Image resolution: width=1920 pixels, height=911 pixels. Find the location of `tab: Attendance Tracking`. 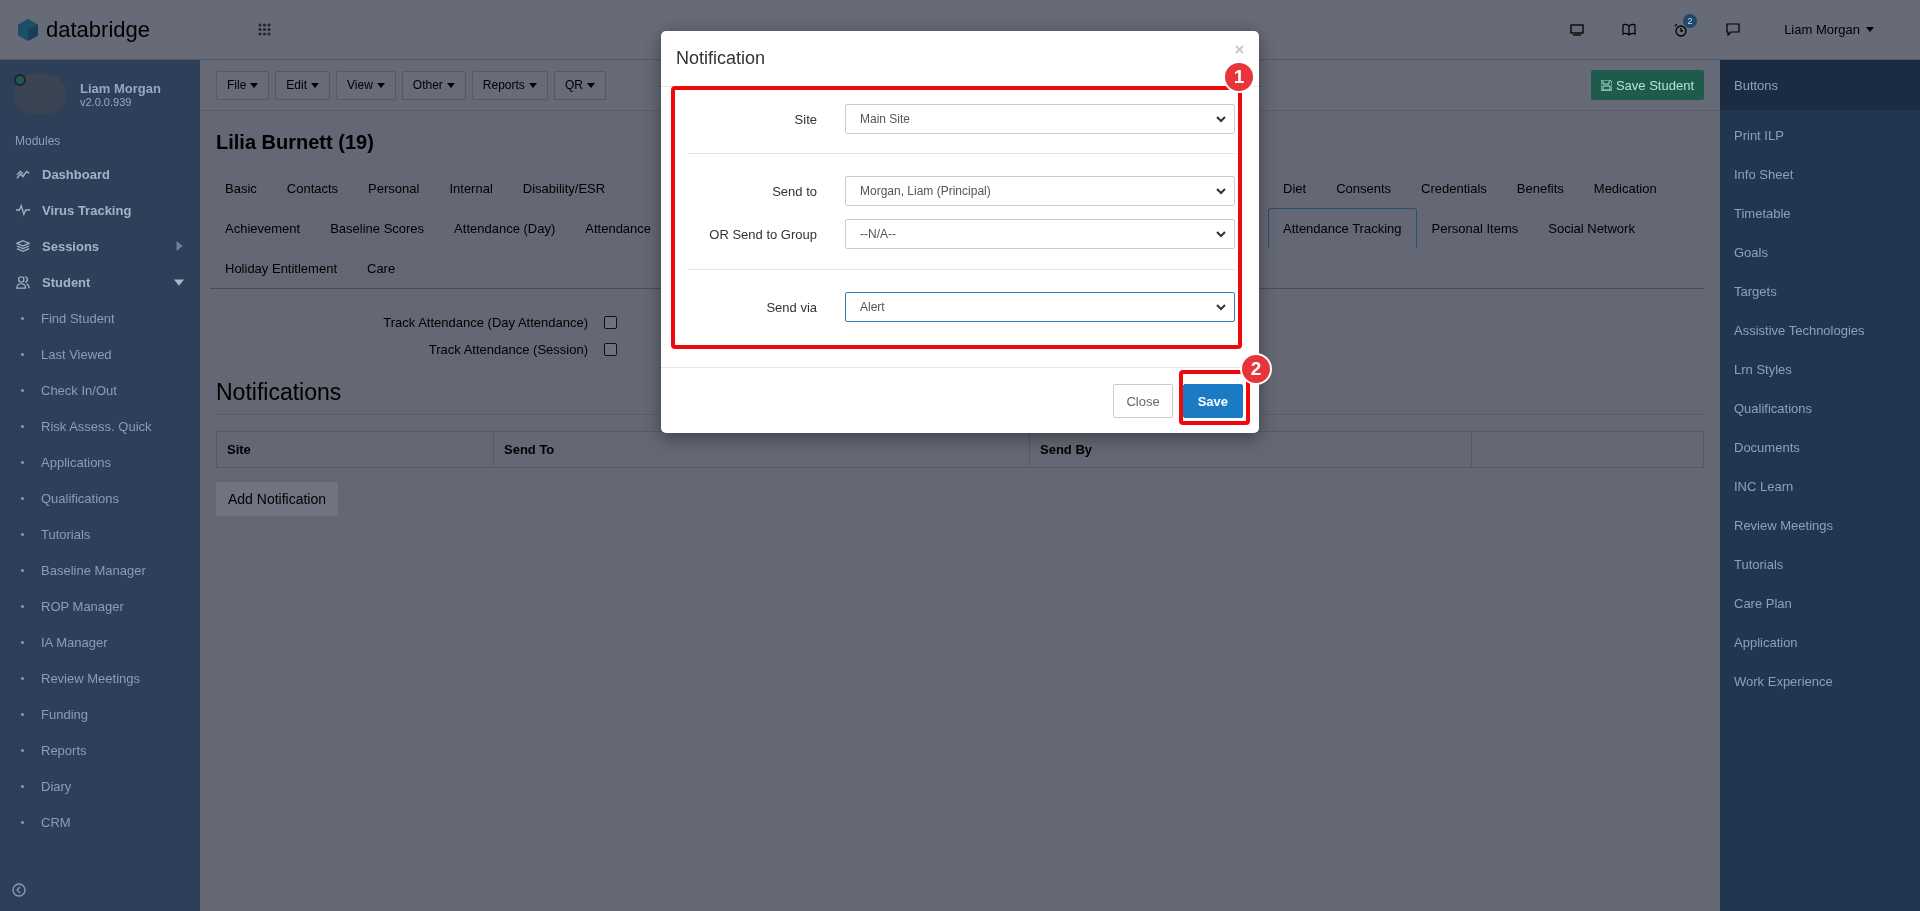

tab: Attendance Tracking is located at coordinates (1342, 228).